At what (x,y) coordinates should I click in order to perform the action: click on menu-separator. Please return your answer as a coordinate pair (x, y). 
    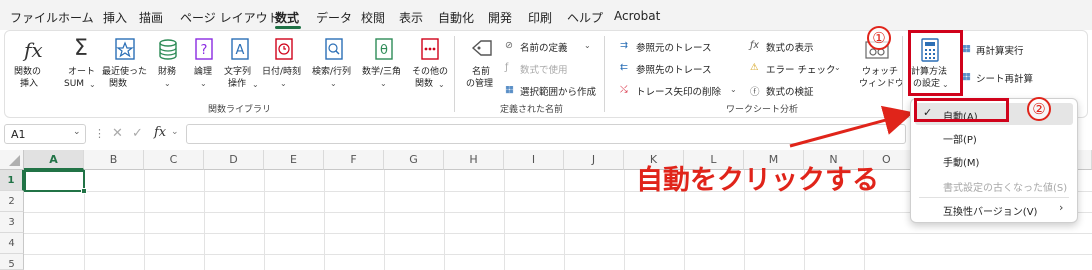
    Looking at the image, I should click on (994, 197).